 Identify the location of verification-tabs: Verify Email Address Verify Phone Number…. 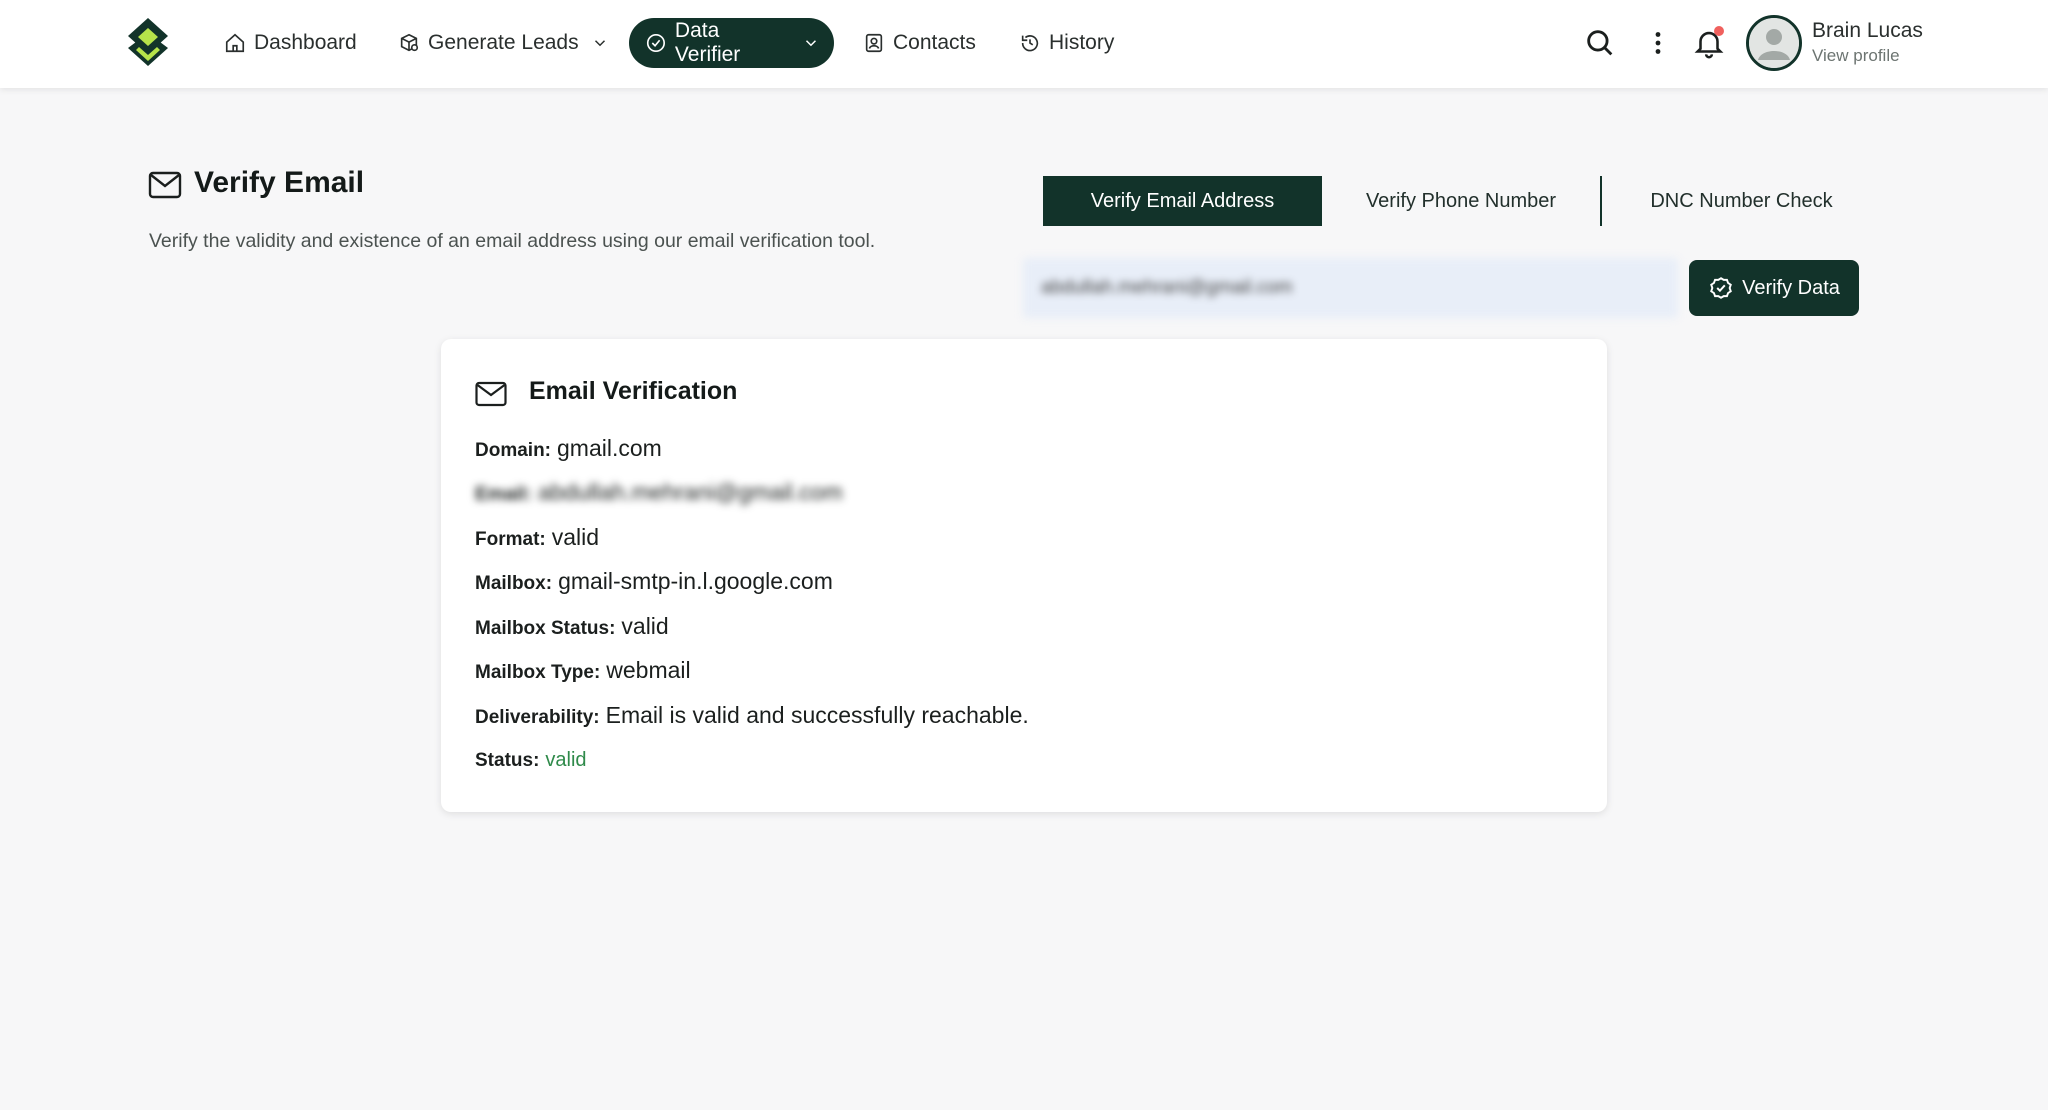
(1462, 201).